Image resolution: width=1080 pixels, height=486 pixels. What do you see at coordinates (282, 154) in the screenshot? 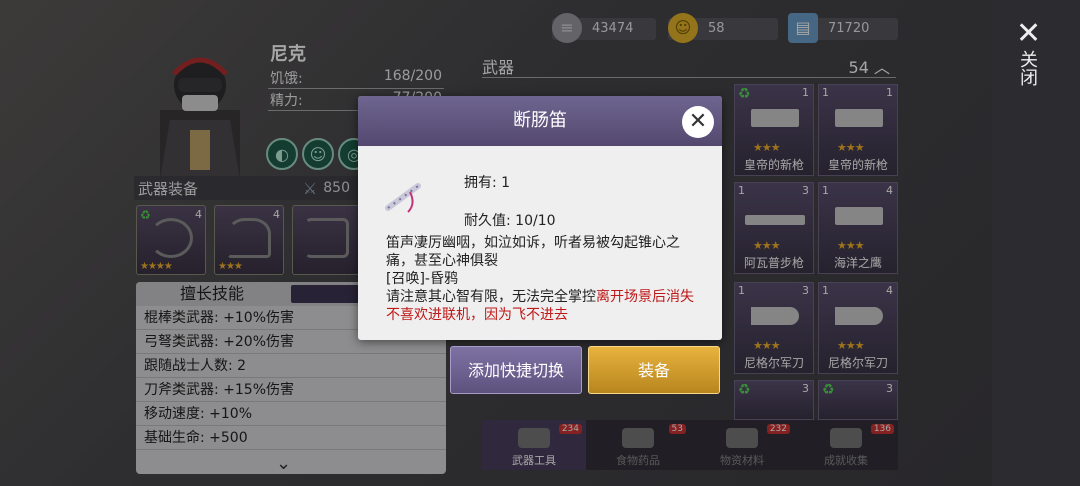
I see `stomach-icon: ◐` at bounding box center [282, 154].